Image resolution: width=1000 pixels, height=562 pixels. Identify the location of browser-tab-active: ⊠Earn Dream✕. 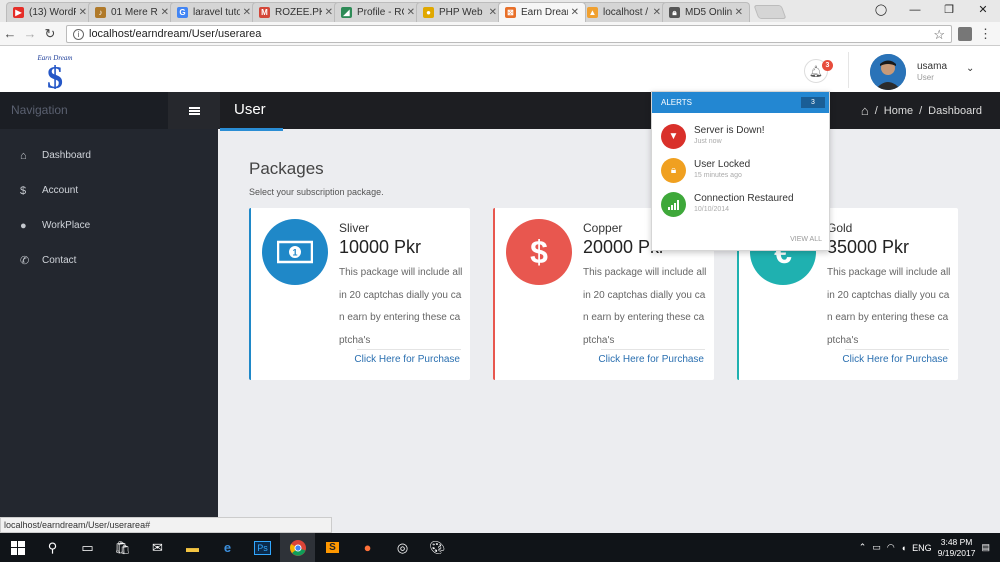
(542, 12).